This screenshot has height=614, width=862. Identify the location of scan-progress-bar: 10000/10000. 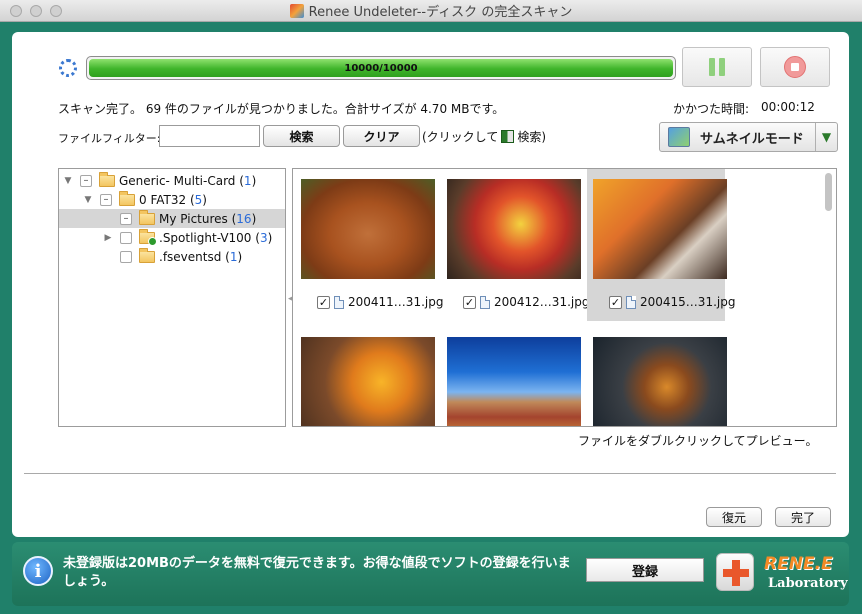
(381, 68).